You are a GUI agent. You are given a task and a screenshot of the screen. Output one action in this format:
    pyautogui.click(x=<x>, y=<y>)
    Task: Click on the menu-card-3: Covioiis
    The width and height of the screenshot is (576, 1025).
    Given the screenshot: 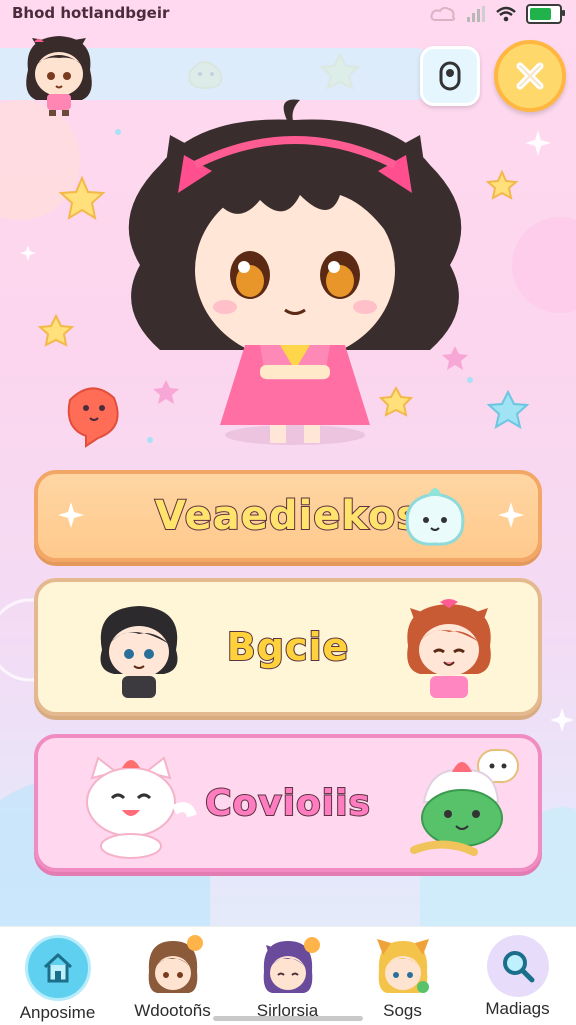 What is the action you would take?
    pyautogui.click(x=288, y=803)
    